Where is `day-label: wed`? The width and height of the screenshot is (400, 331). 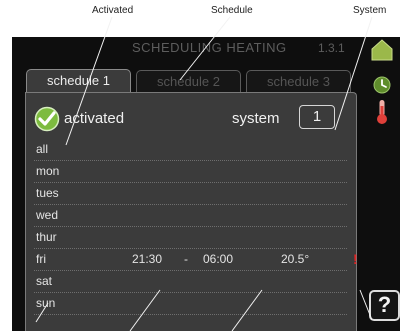
day-label: wed is located at coordinates (47, 215).